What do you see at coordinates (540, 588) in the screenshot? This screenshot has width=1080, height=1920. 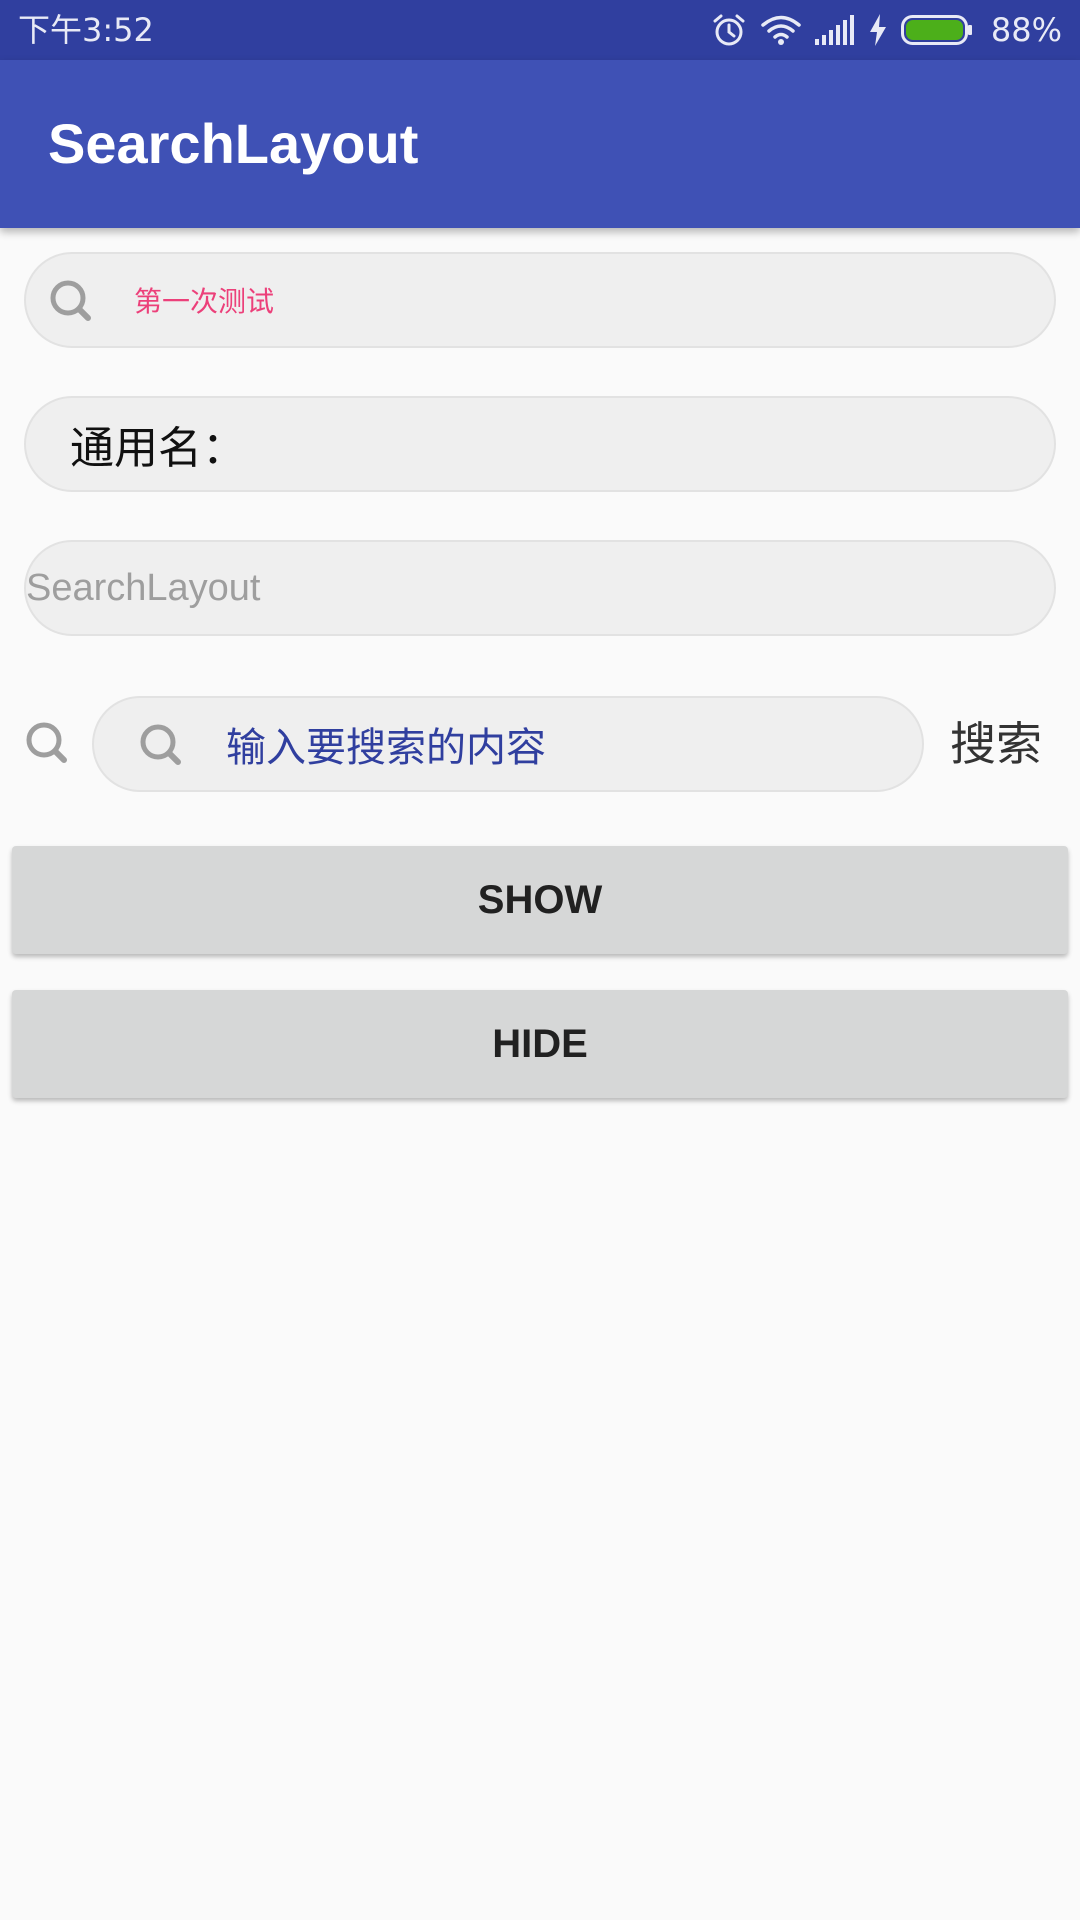 I see `search-layout-3: SearchLayout` at bounding box center [540, 588].